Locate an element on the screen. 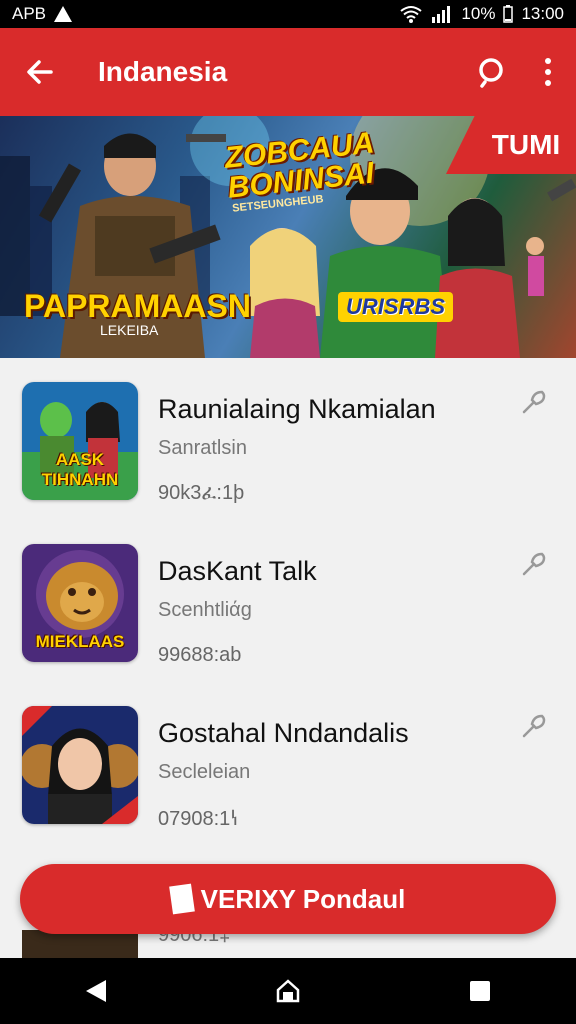 The width and height of the screenshot is (576, 1024). back-triangle-icon is located at coordinates (96, 991).